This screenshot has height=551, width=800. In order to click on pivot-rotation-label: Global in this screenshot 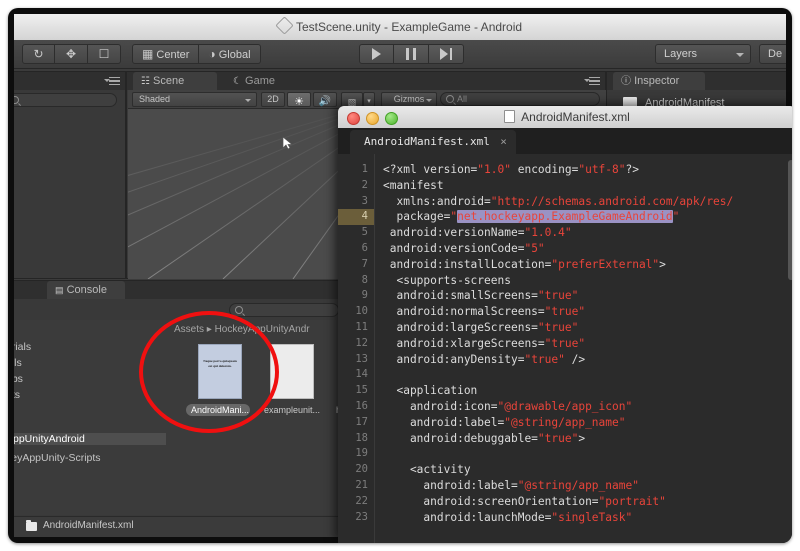, I will do `click(234, 55)`.